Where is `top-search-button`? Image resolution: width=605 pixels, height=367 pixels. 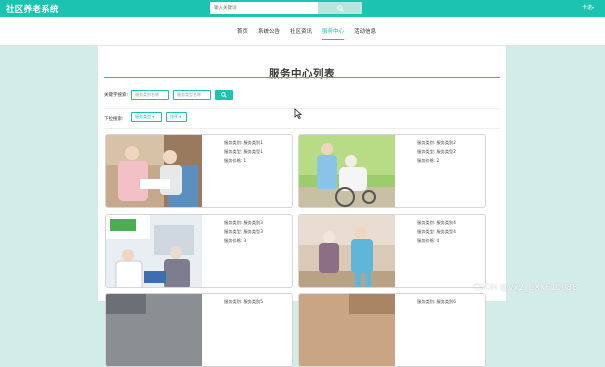
top-search-button is located at coordinates (340, 8).